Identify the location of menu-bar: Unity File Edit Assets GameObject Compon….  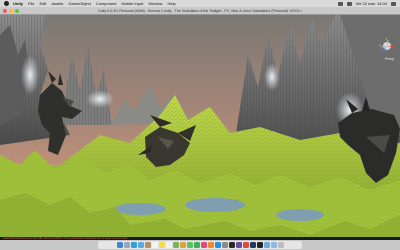
(200, 3).